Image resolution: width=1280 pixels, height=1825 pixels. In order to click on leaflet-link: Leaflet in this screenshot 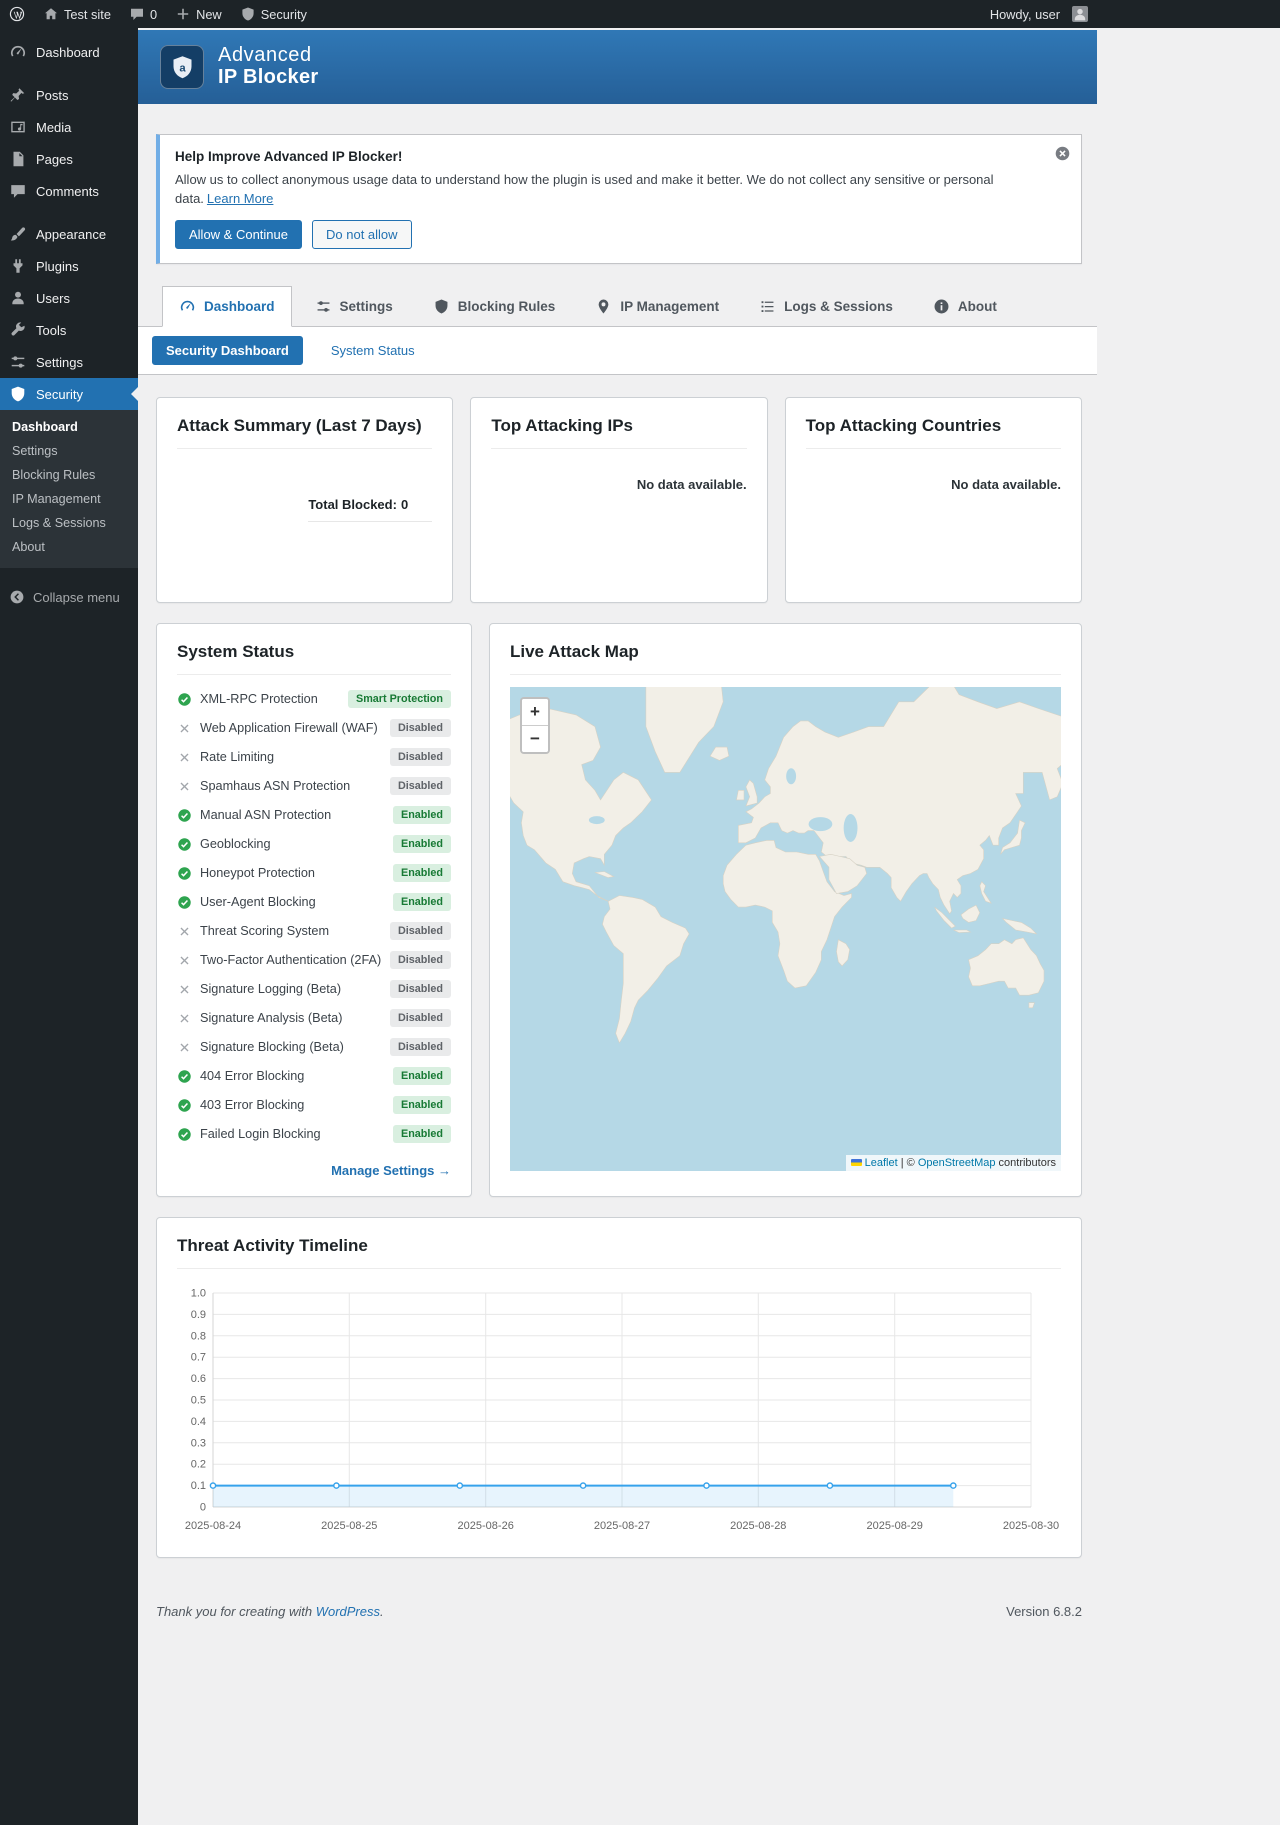, I will do `click(881, 1163)`.